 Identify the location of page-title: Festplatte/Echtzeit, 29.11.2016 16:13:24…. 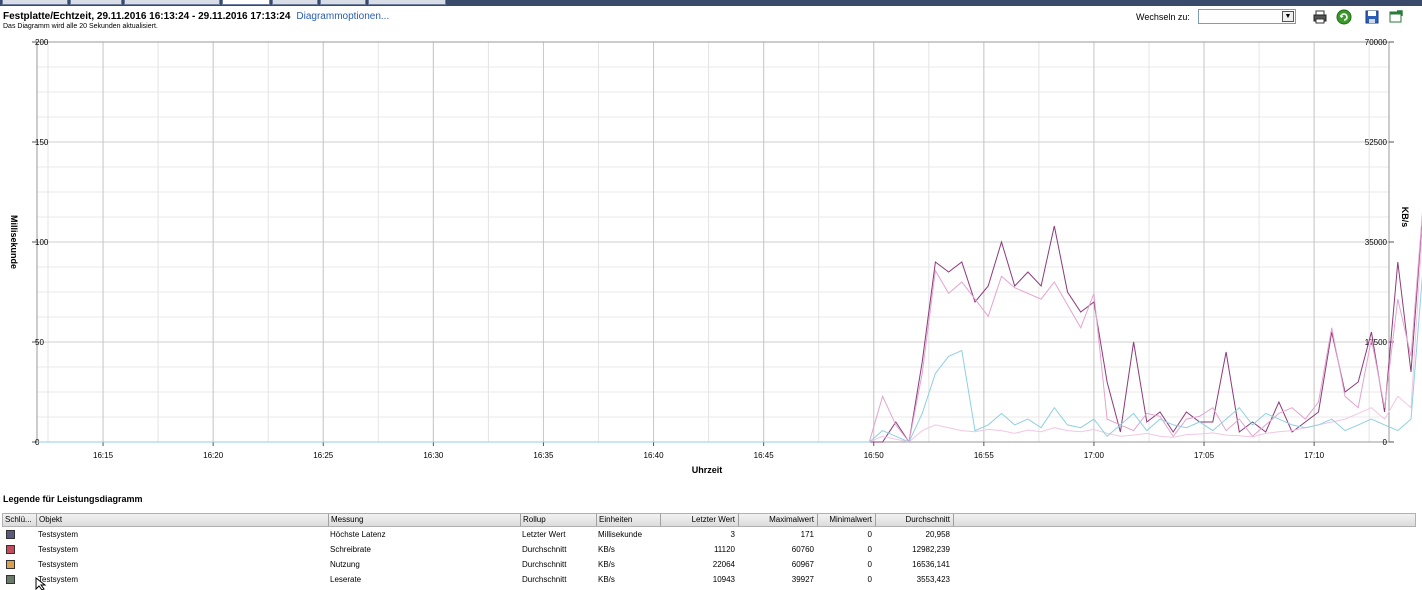
(196, 16).